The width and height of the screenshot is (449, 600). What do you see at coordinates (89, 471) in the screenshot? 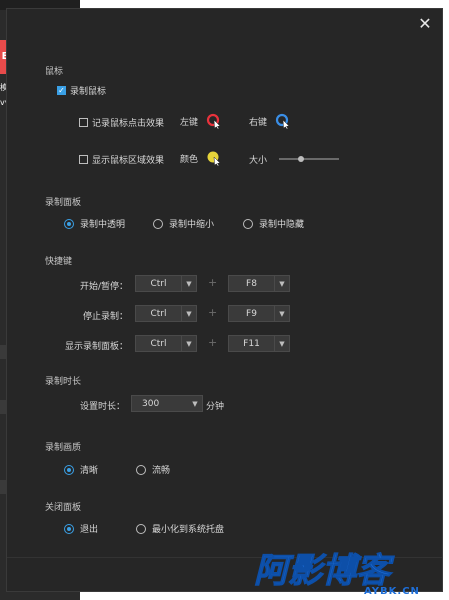
I see `quality-option-label: 清晰` at bounding box center [89, 471].